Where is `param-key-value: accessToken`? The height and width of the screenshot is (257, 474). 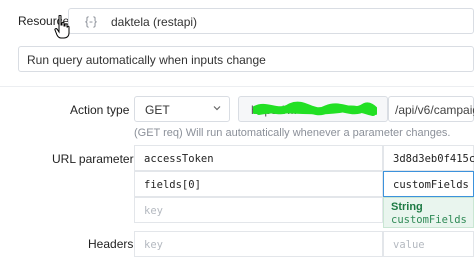
param-key-value: accessToken is located at coordinates (179, 159).